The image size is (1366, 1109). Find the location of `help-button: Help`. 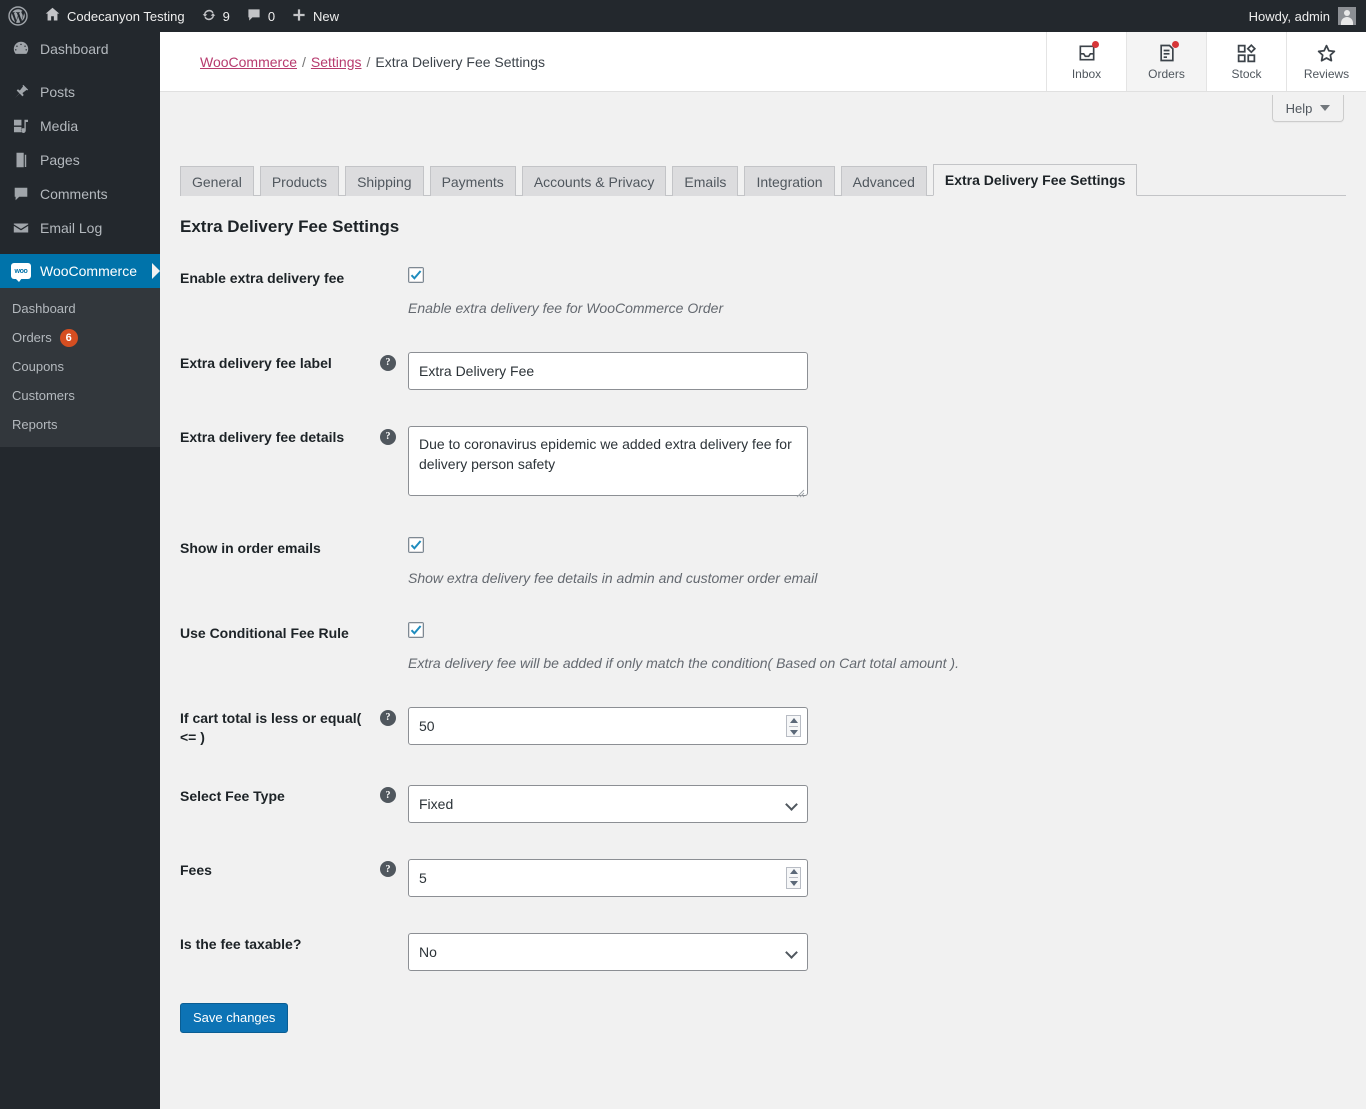

help-button: Help is located at coordinates (1308, 108).